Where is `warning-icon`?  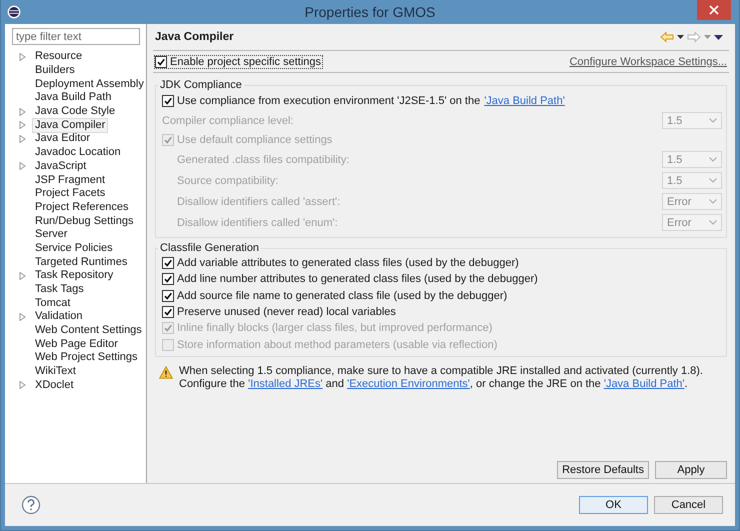
warning-icon is located at coordinates (166, 372).